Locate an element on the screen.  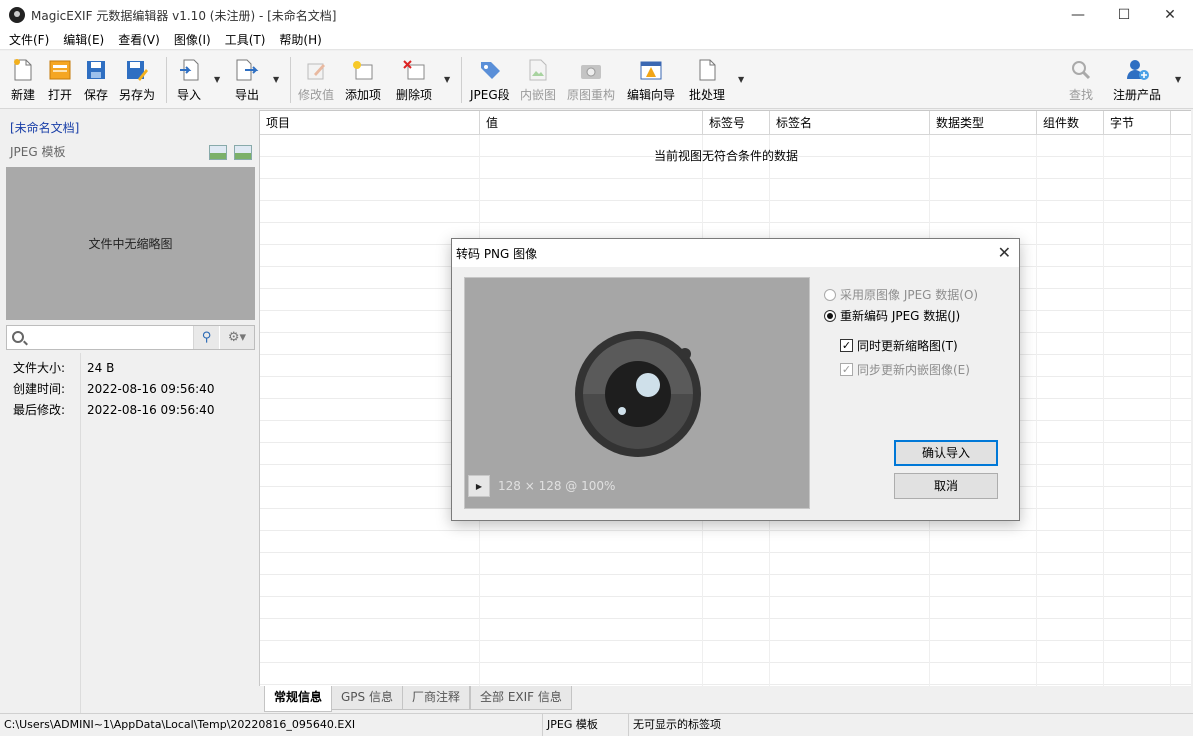
batch-dropdown-icon: ▼ is located at coordinates (741, 79).